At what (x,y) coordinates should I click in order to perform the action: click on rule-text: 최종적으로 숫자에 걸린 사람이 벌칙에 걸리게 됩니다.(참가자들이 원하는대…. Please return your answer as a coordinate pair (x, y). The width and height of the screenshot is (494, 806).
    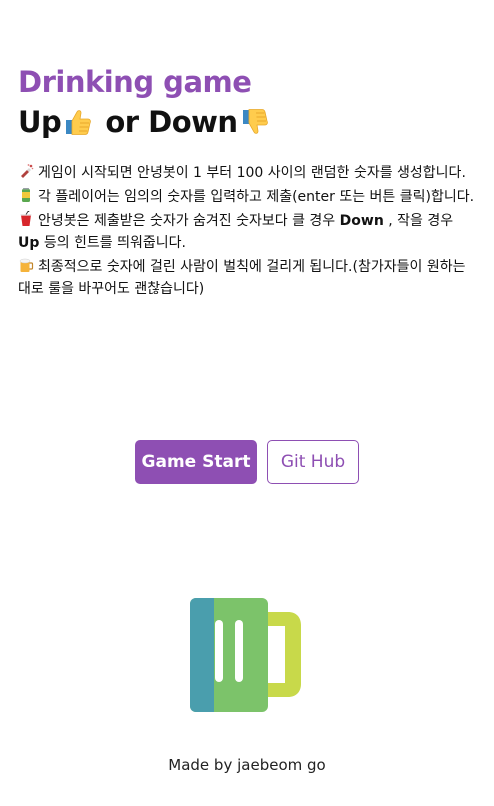
    Looking at the image, I should click on (242, 278).